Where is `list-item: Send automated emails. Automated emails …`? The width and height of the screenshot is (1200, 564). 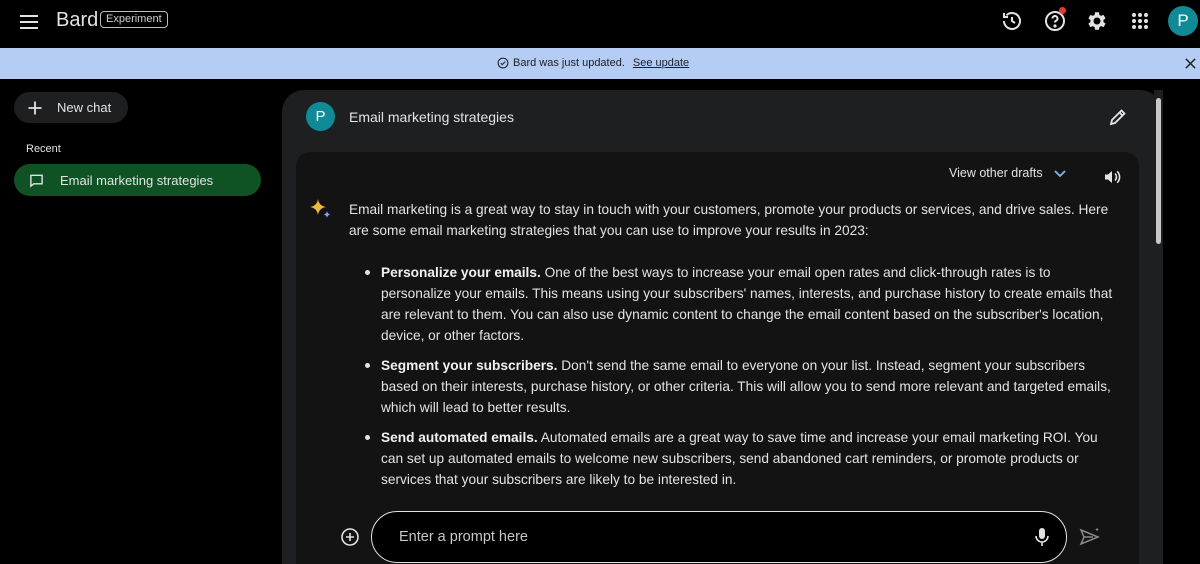 list-item: Send automated emails. Automated emails … is located at coordinates (734, 458).